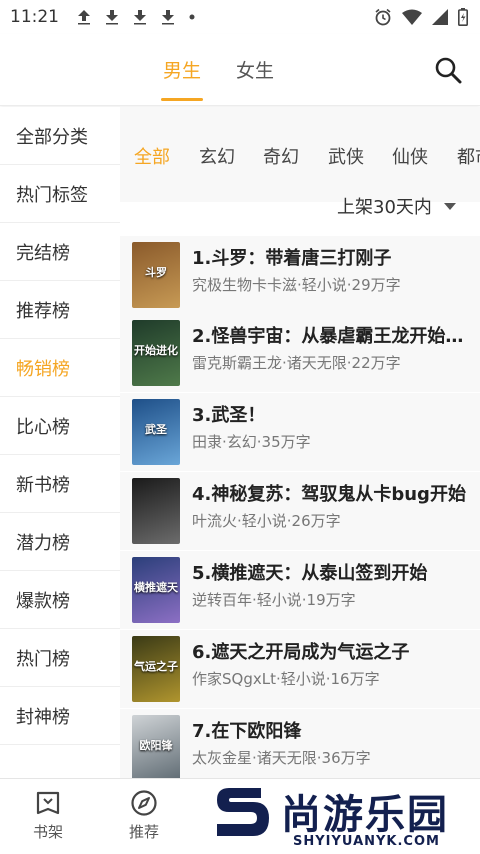 The width and height of the screenshot is (480, 854). Describe the element at coordinates (468, 156) in the screenshot. I see `category-dushi: 都市` at that location.